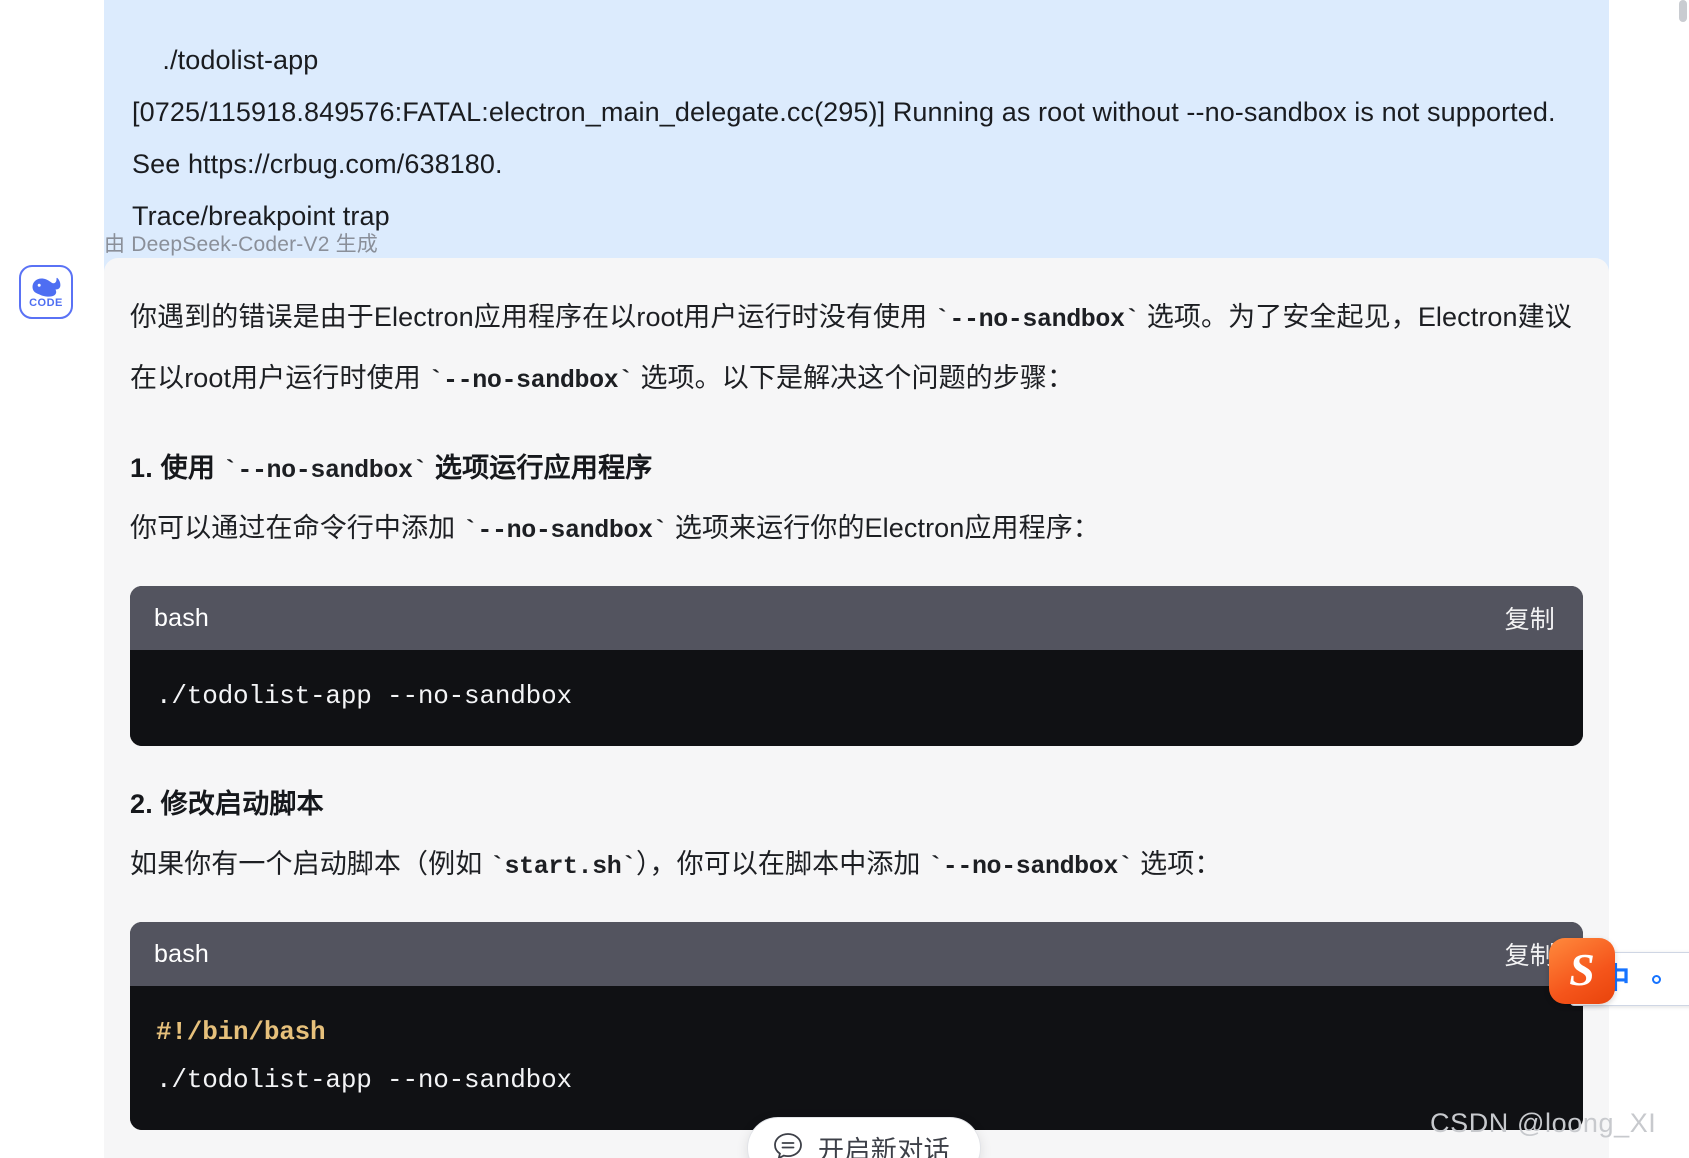 The width and height of the screenshot is (1689, 1158). Describe the element at coordinates (856, 698) in the screenshot. I see `code-block-1-body: ./todolist-app --no-sandbox` at that location.